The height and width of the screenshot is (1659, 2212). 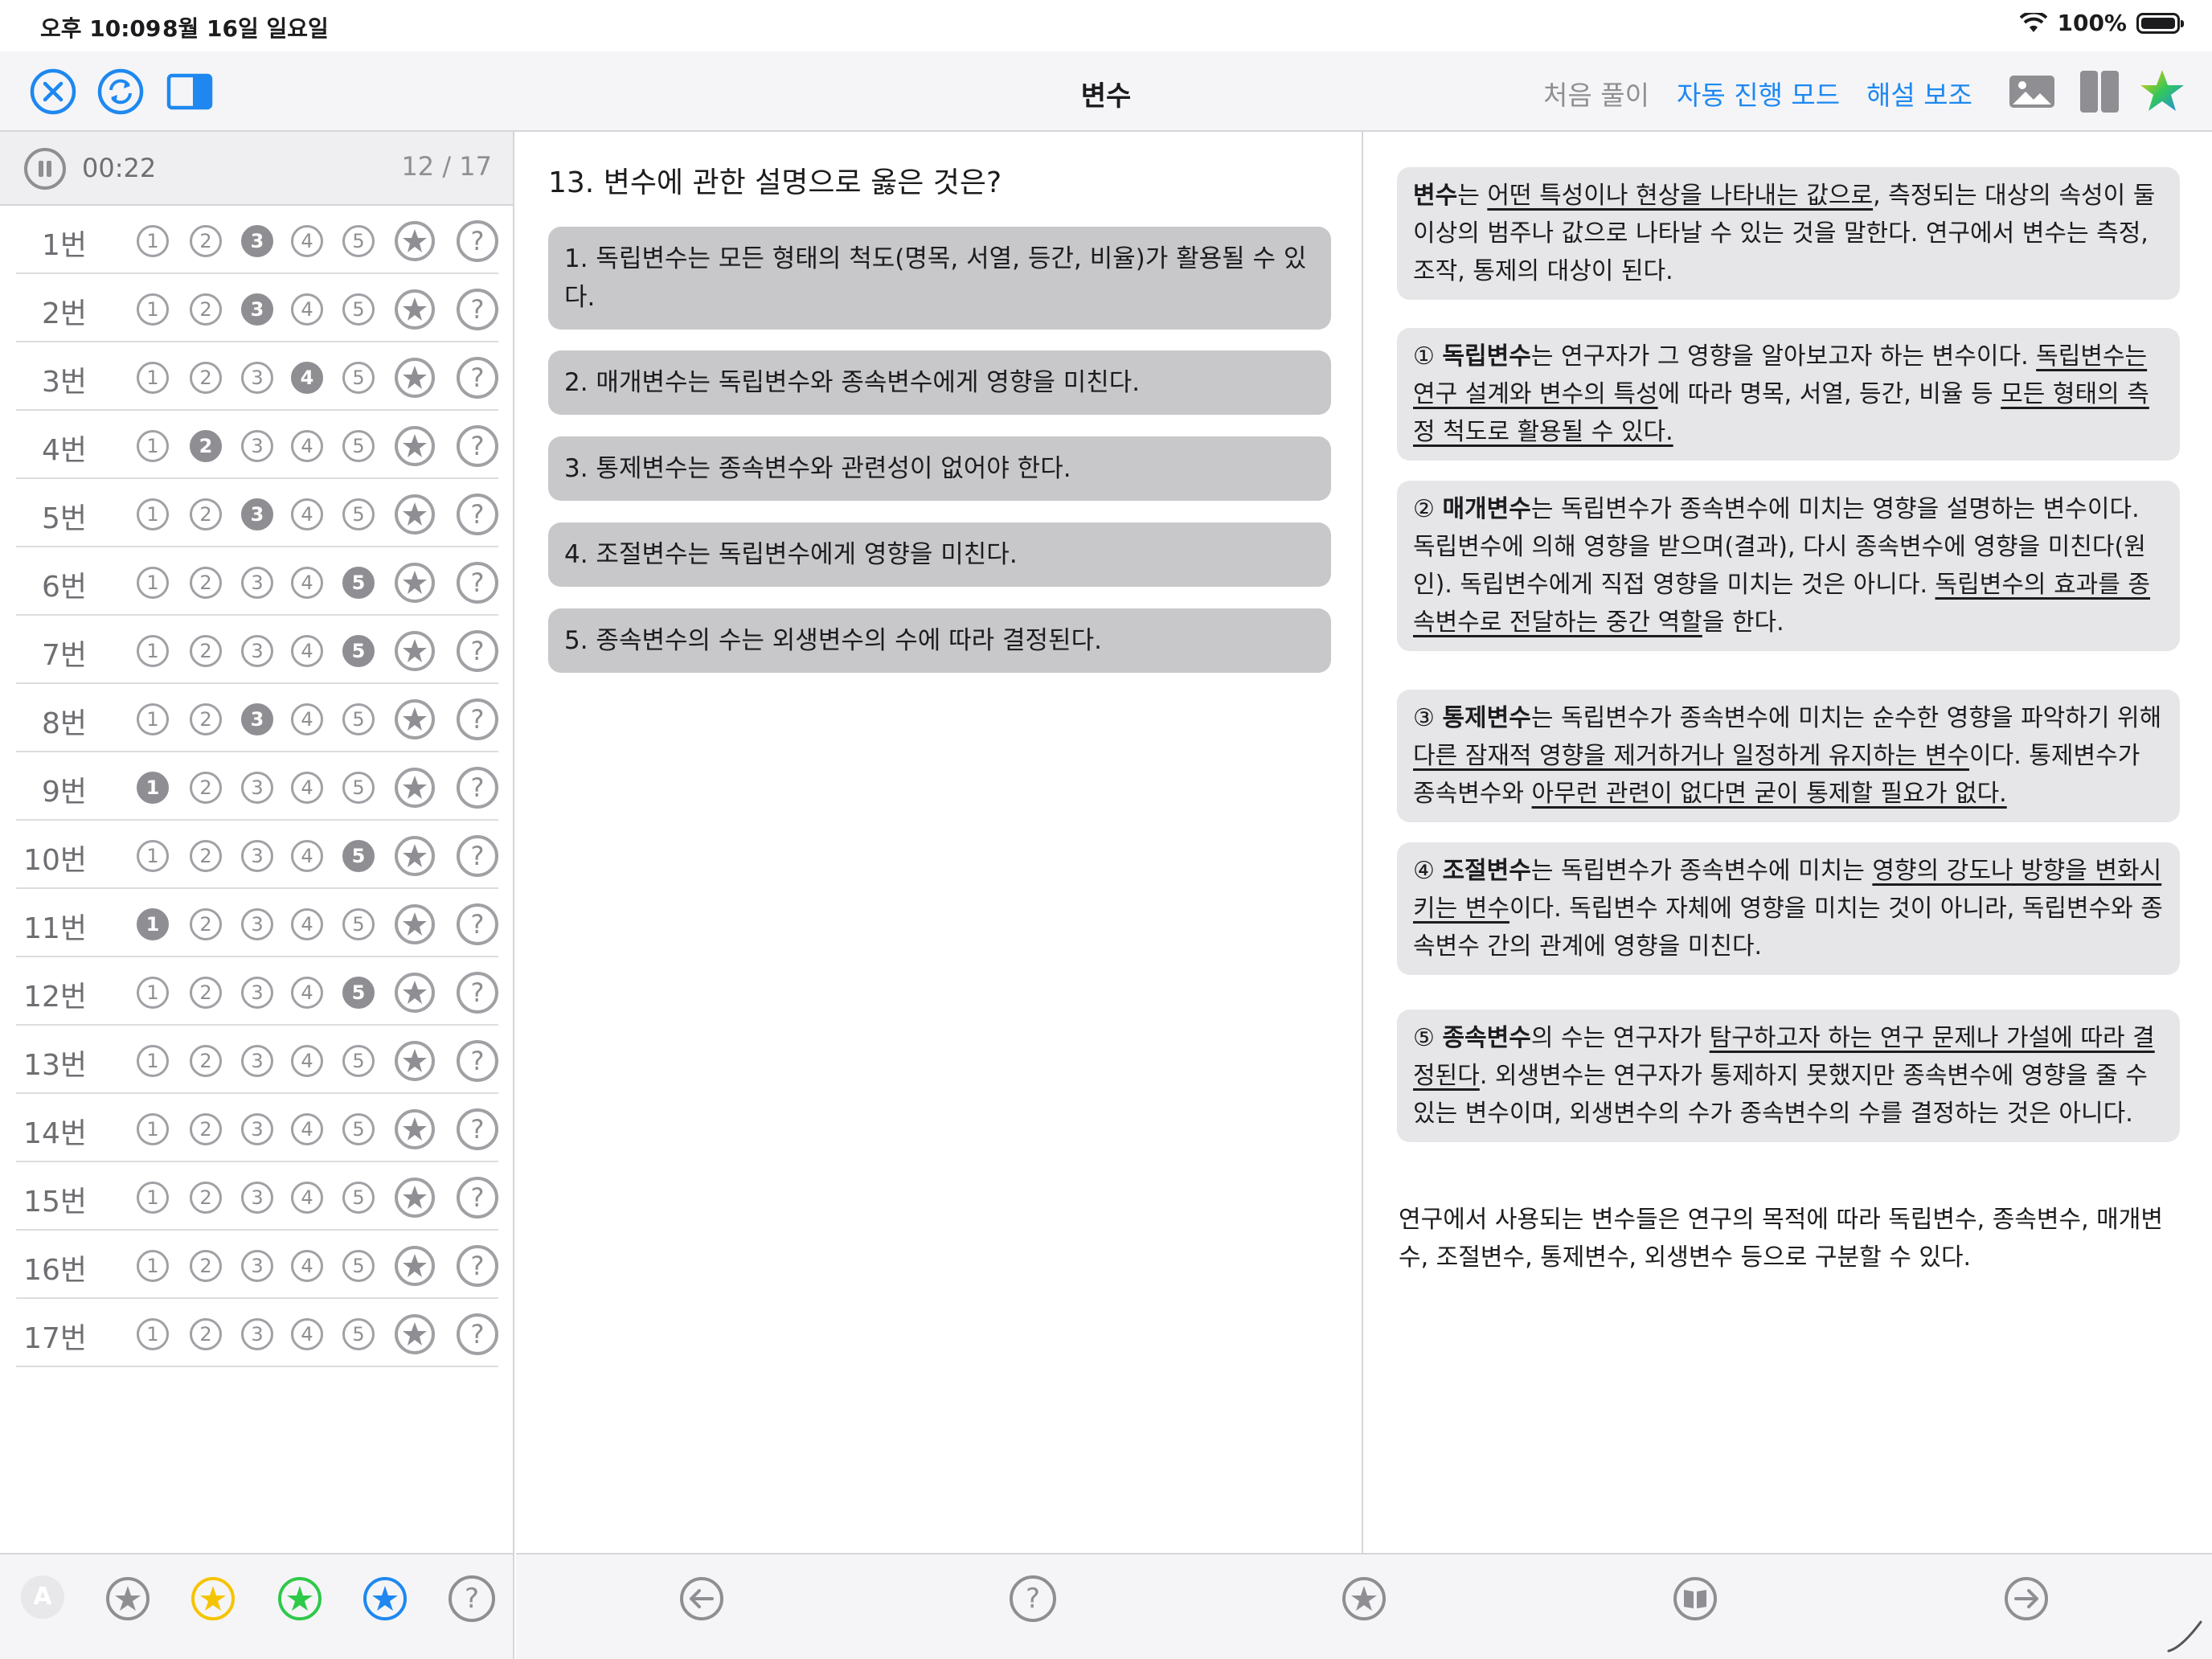 What do you see at coordinates (472, 1598) in the screenshot?
I see `help-icon: ?` at bounding box center [472, 1598].